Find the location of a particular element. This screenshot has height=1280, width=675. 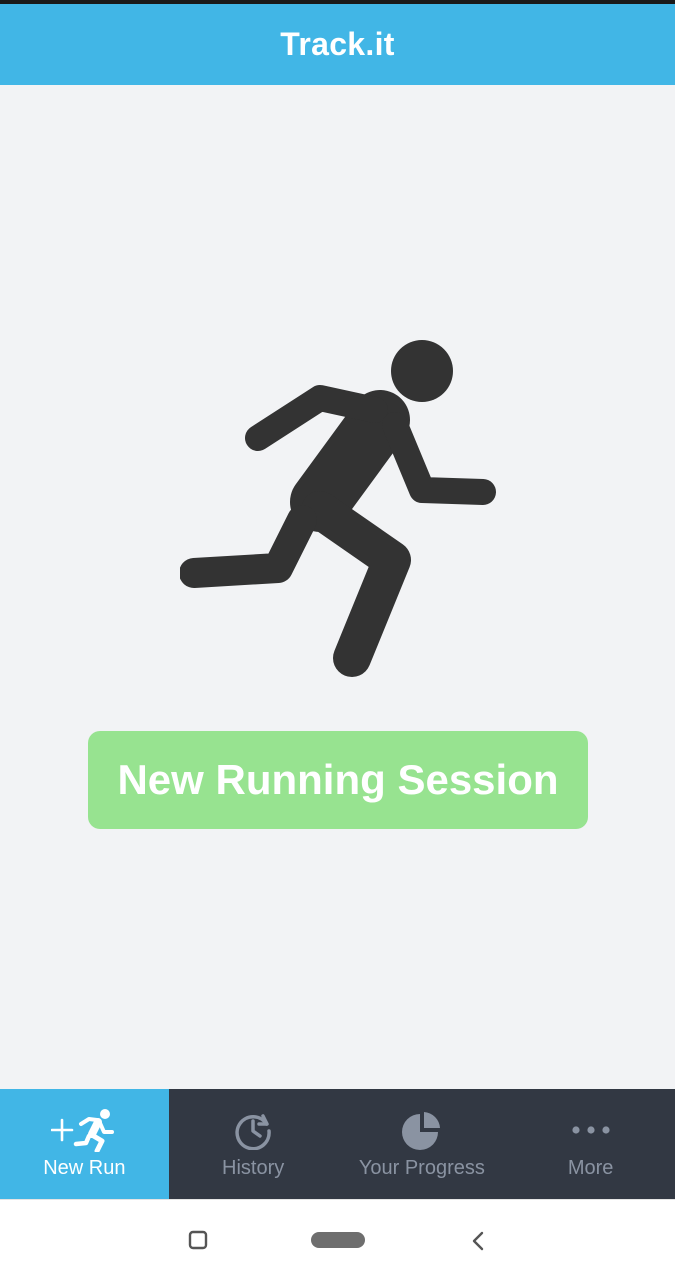

nav-item-history: History is located at coordinates (253, 1144).